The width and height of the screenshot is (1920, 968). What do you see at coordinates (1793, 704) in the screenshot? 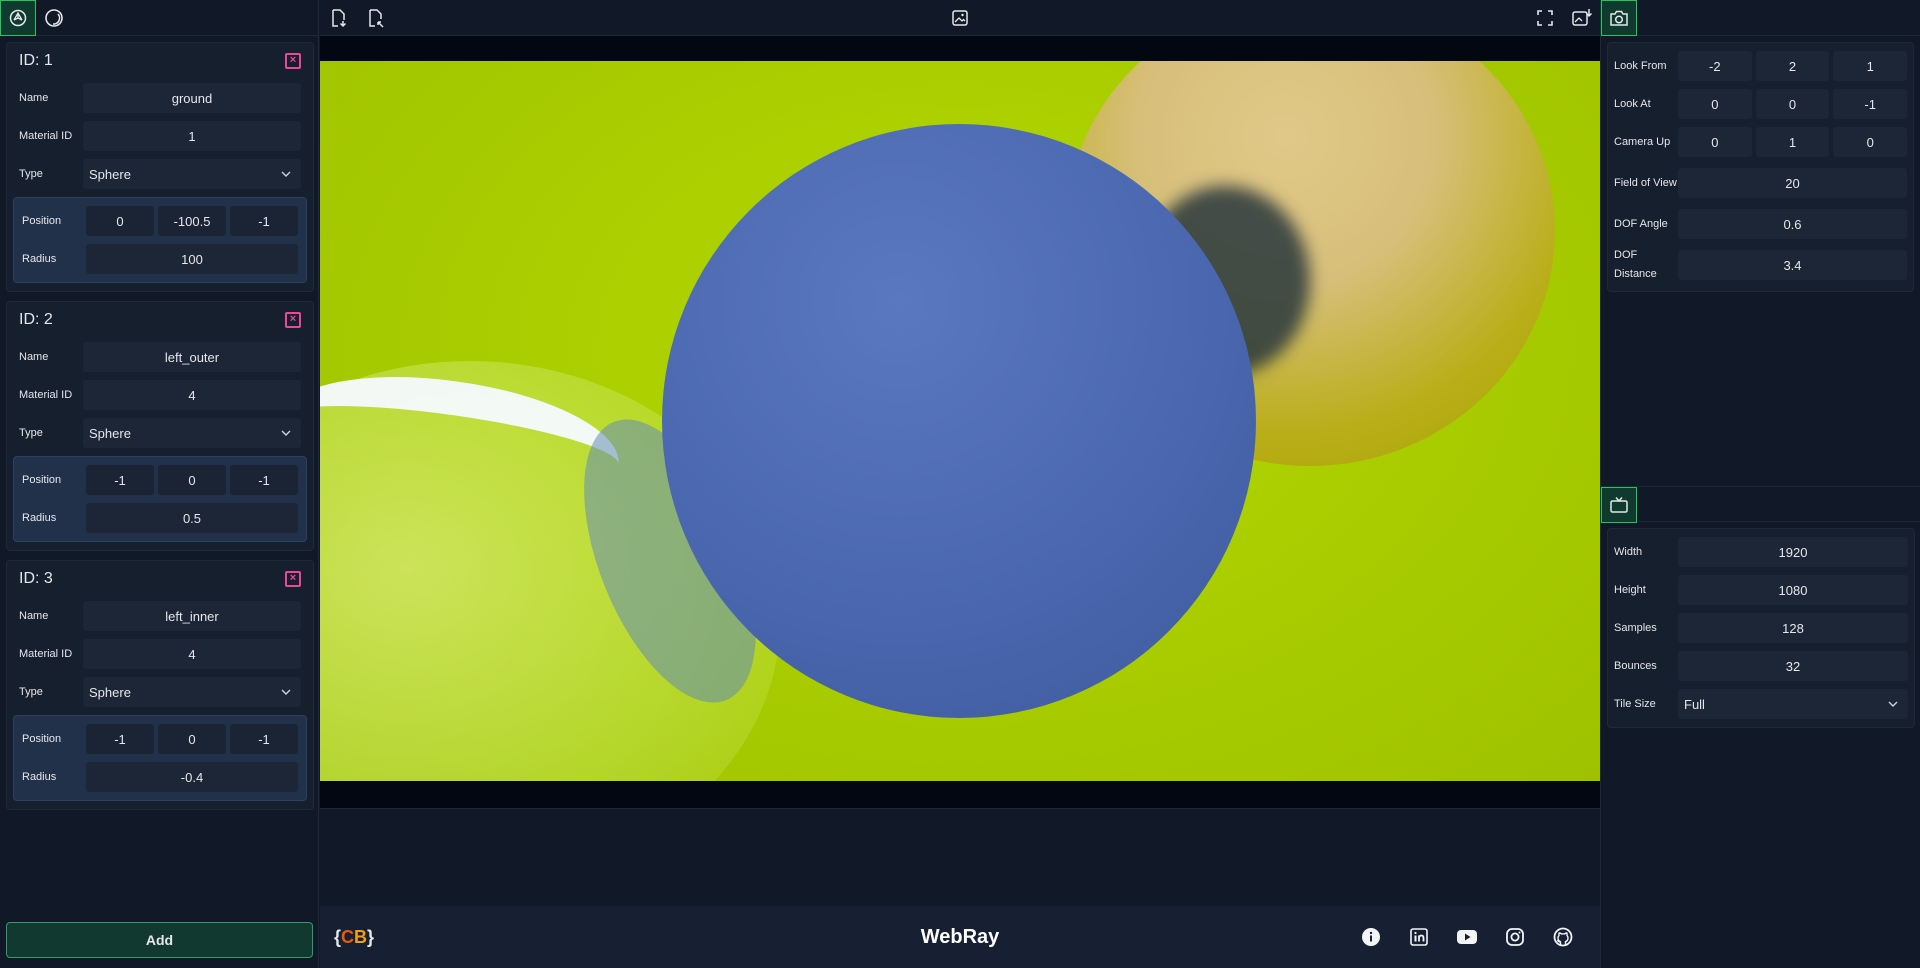
I see `tile-size-select: Full` at bounding box center [1793, 704].